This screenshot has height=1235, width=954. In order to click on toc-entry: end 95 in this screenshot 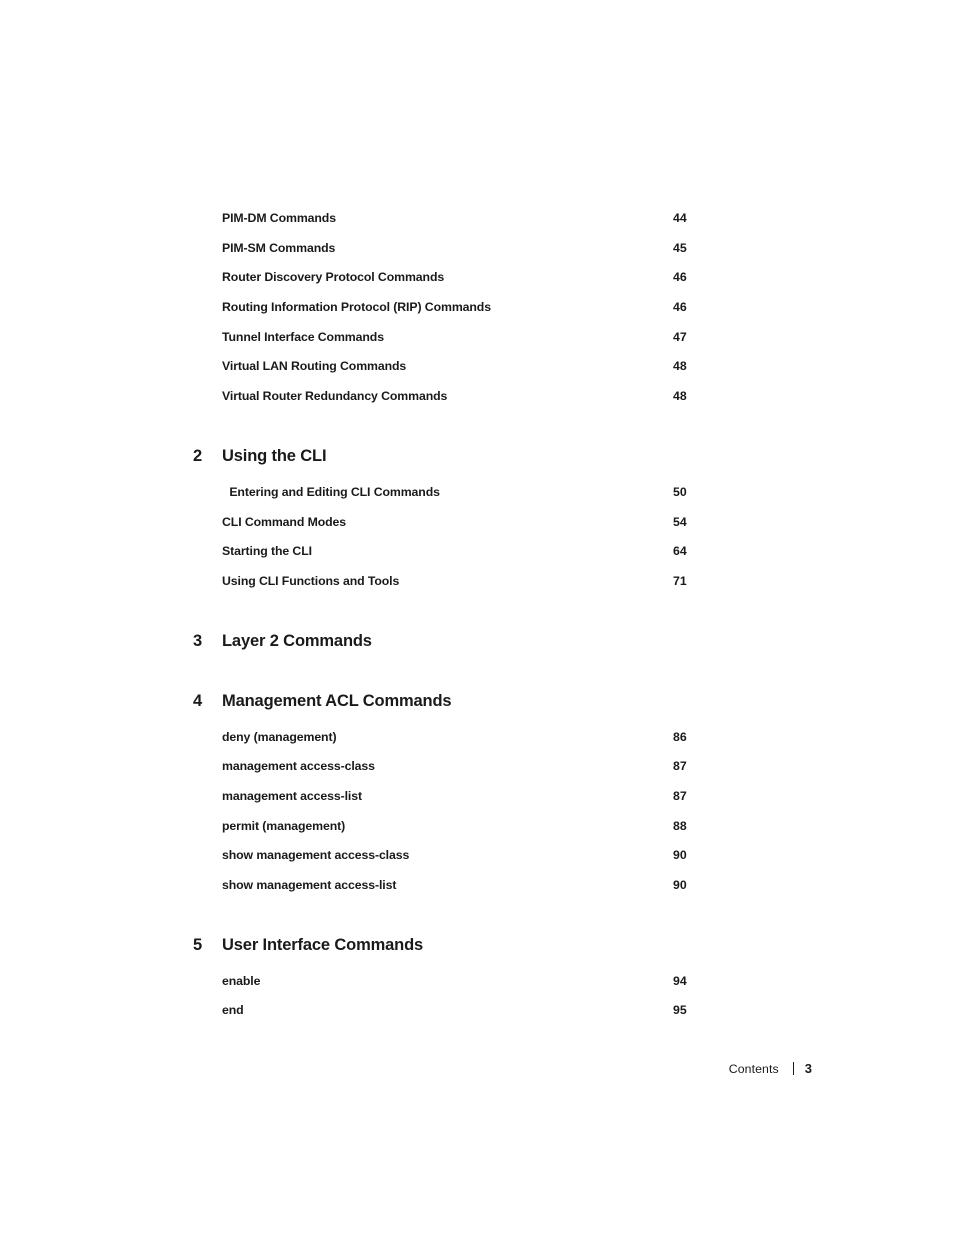, I will do `click(493, 1017)`.